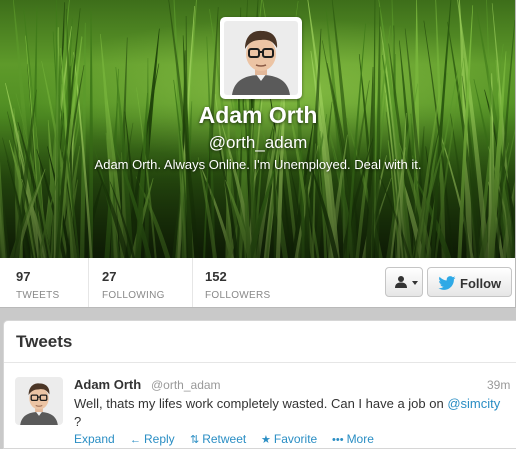 The image size is (516, 449). What do you see at coordinates (38, 282) in the screenshot?
I see `stat-tweets: 97 TWEETS` at bounding box center [38, 282].